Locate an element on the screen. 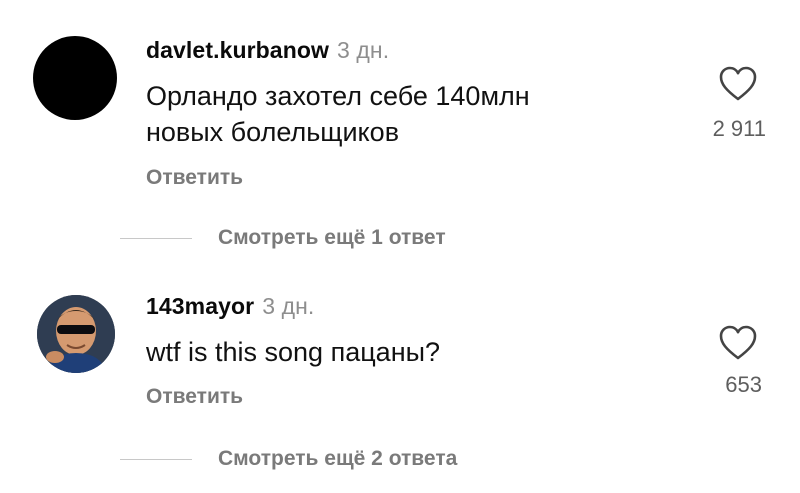  avatar-photo-icon is located at coordinates (76, 334).